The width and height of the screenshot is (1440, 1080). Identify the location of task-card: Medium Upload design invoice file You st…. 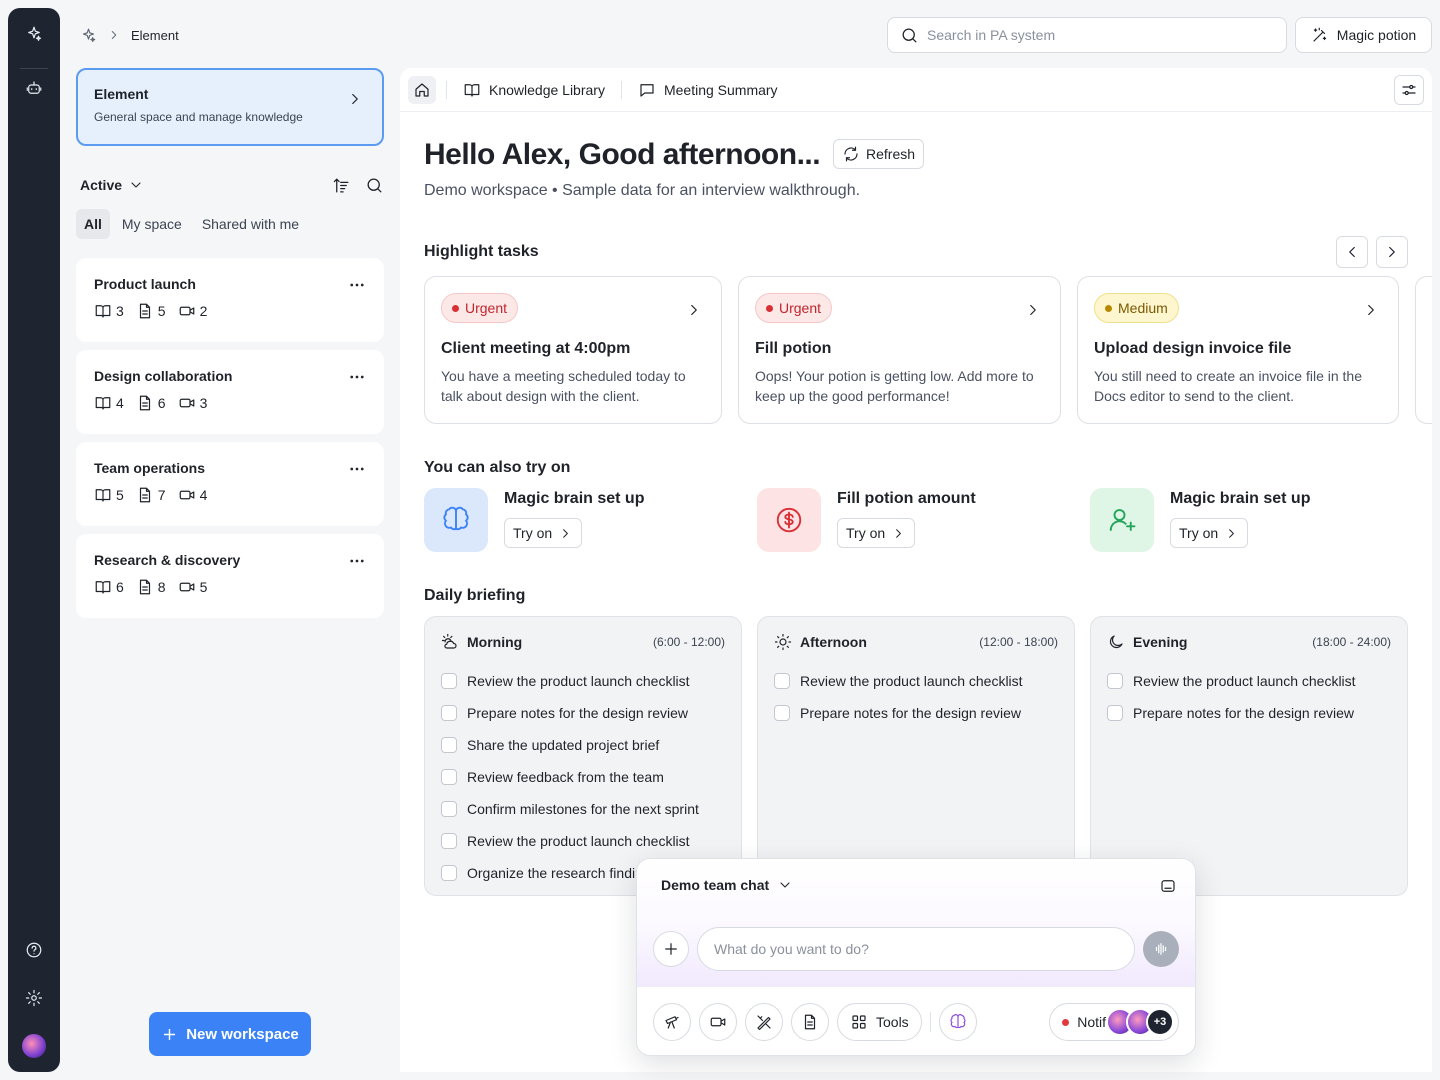
(1238, 350).